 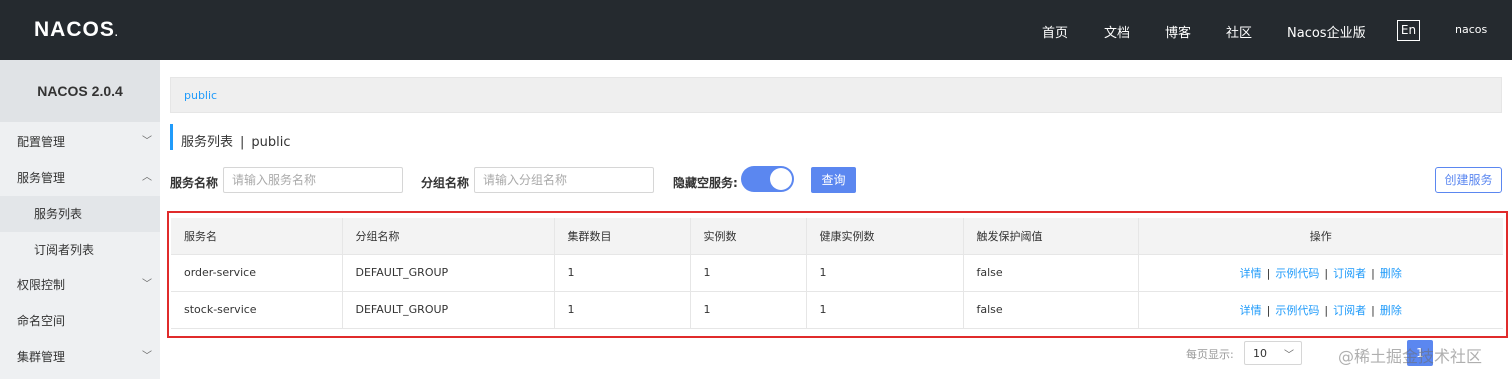 I want to click on per-page-label: 每页显示:, so click(x=1210, y=354).